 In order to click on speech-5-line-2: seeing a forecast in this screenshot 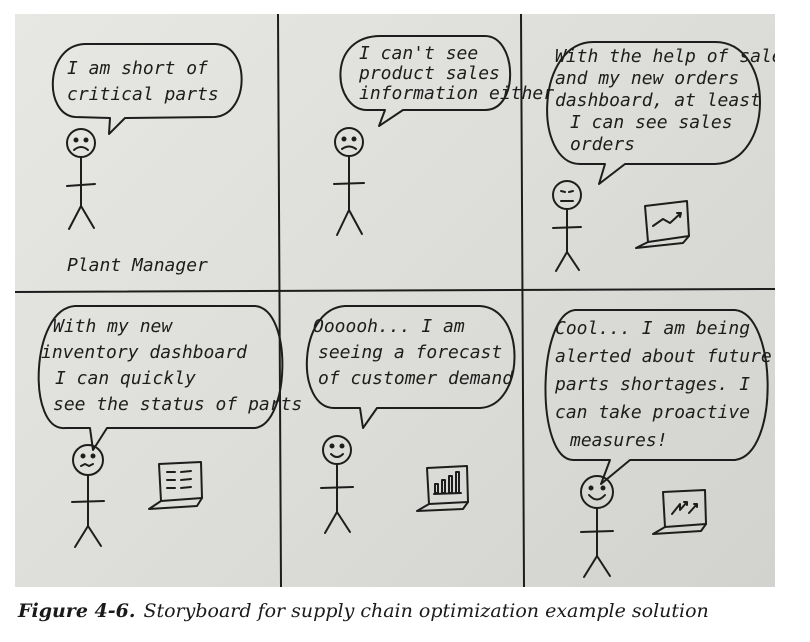, I will do `click(410, 352)`.